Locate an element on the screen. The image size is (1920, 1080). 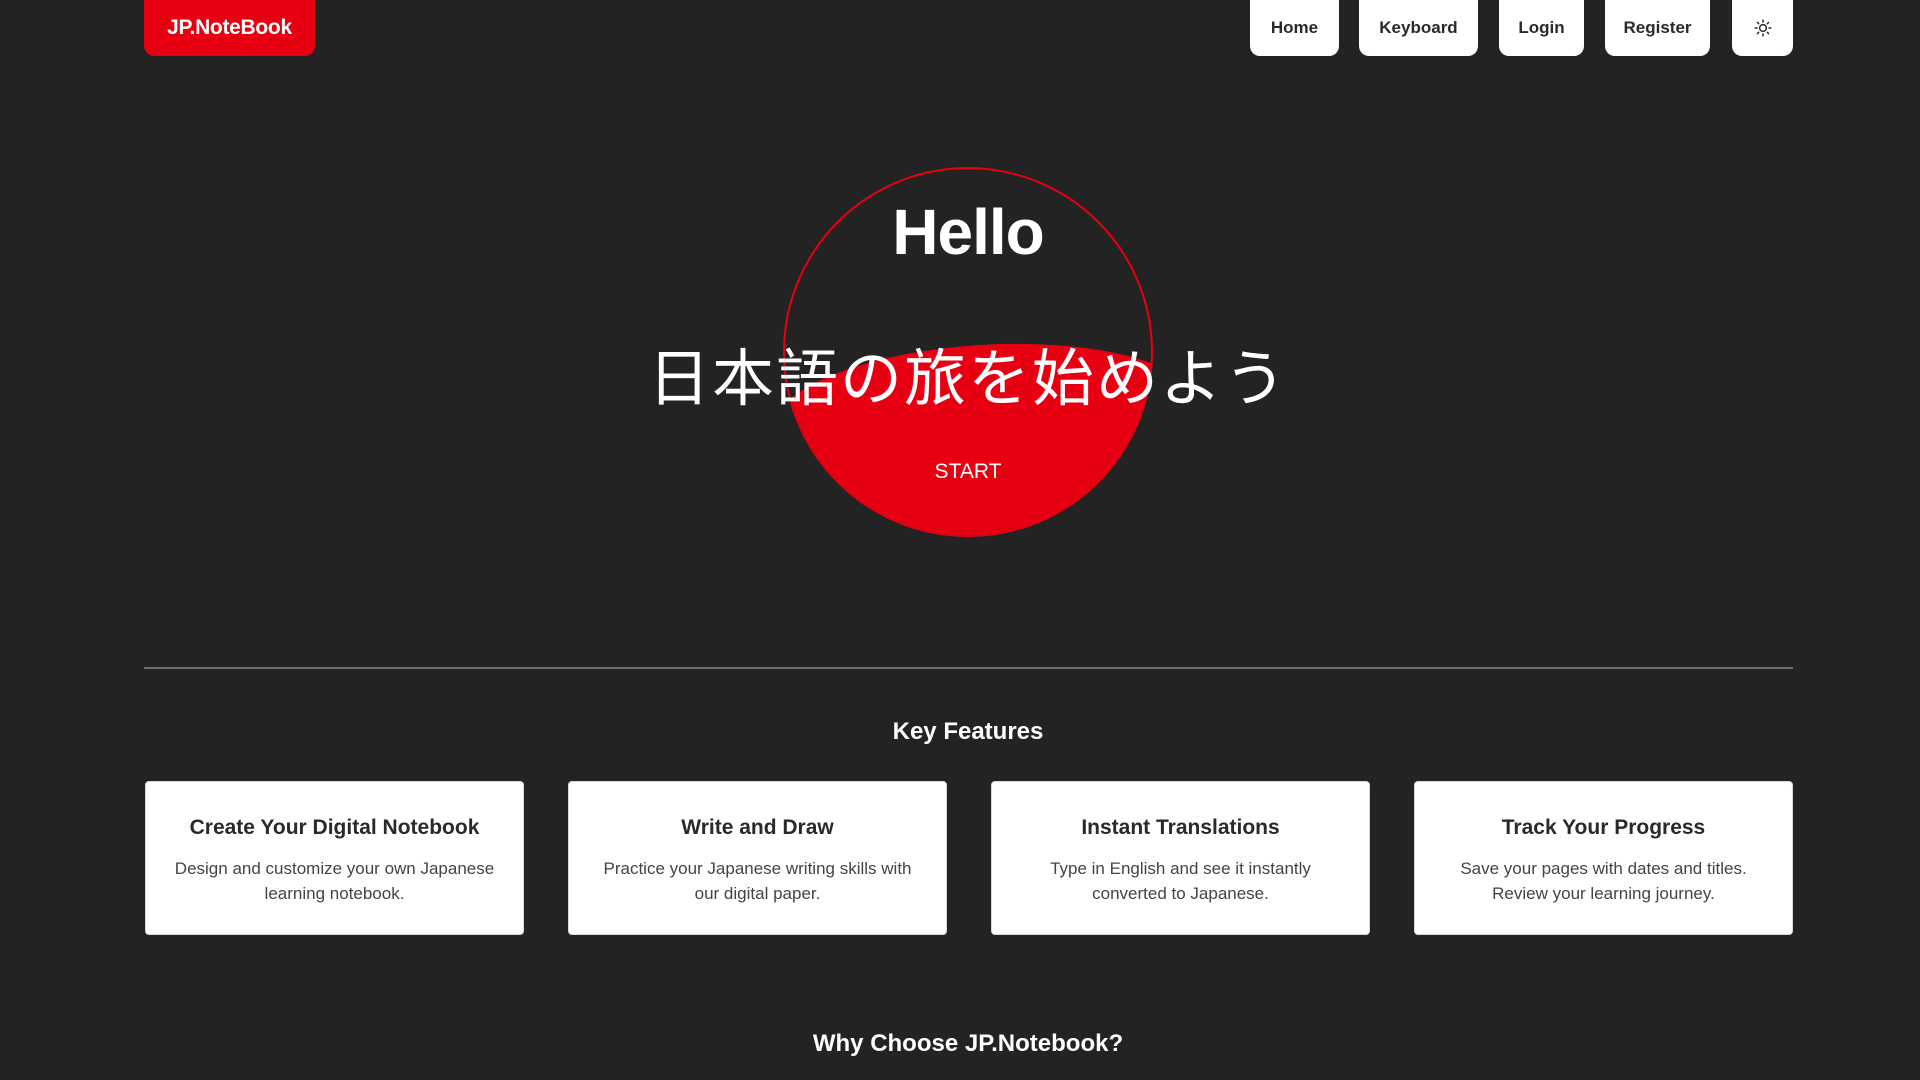
sun-icon is located at coordinates (1762, 28).